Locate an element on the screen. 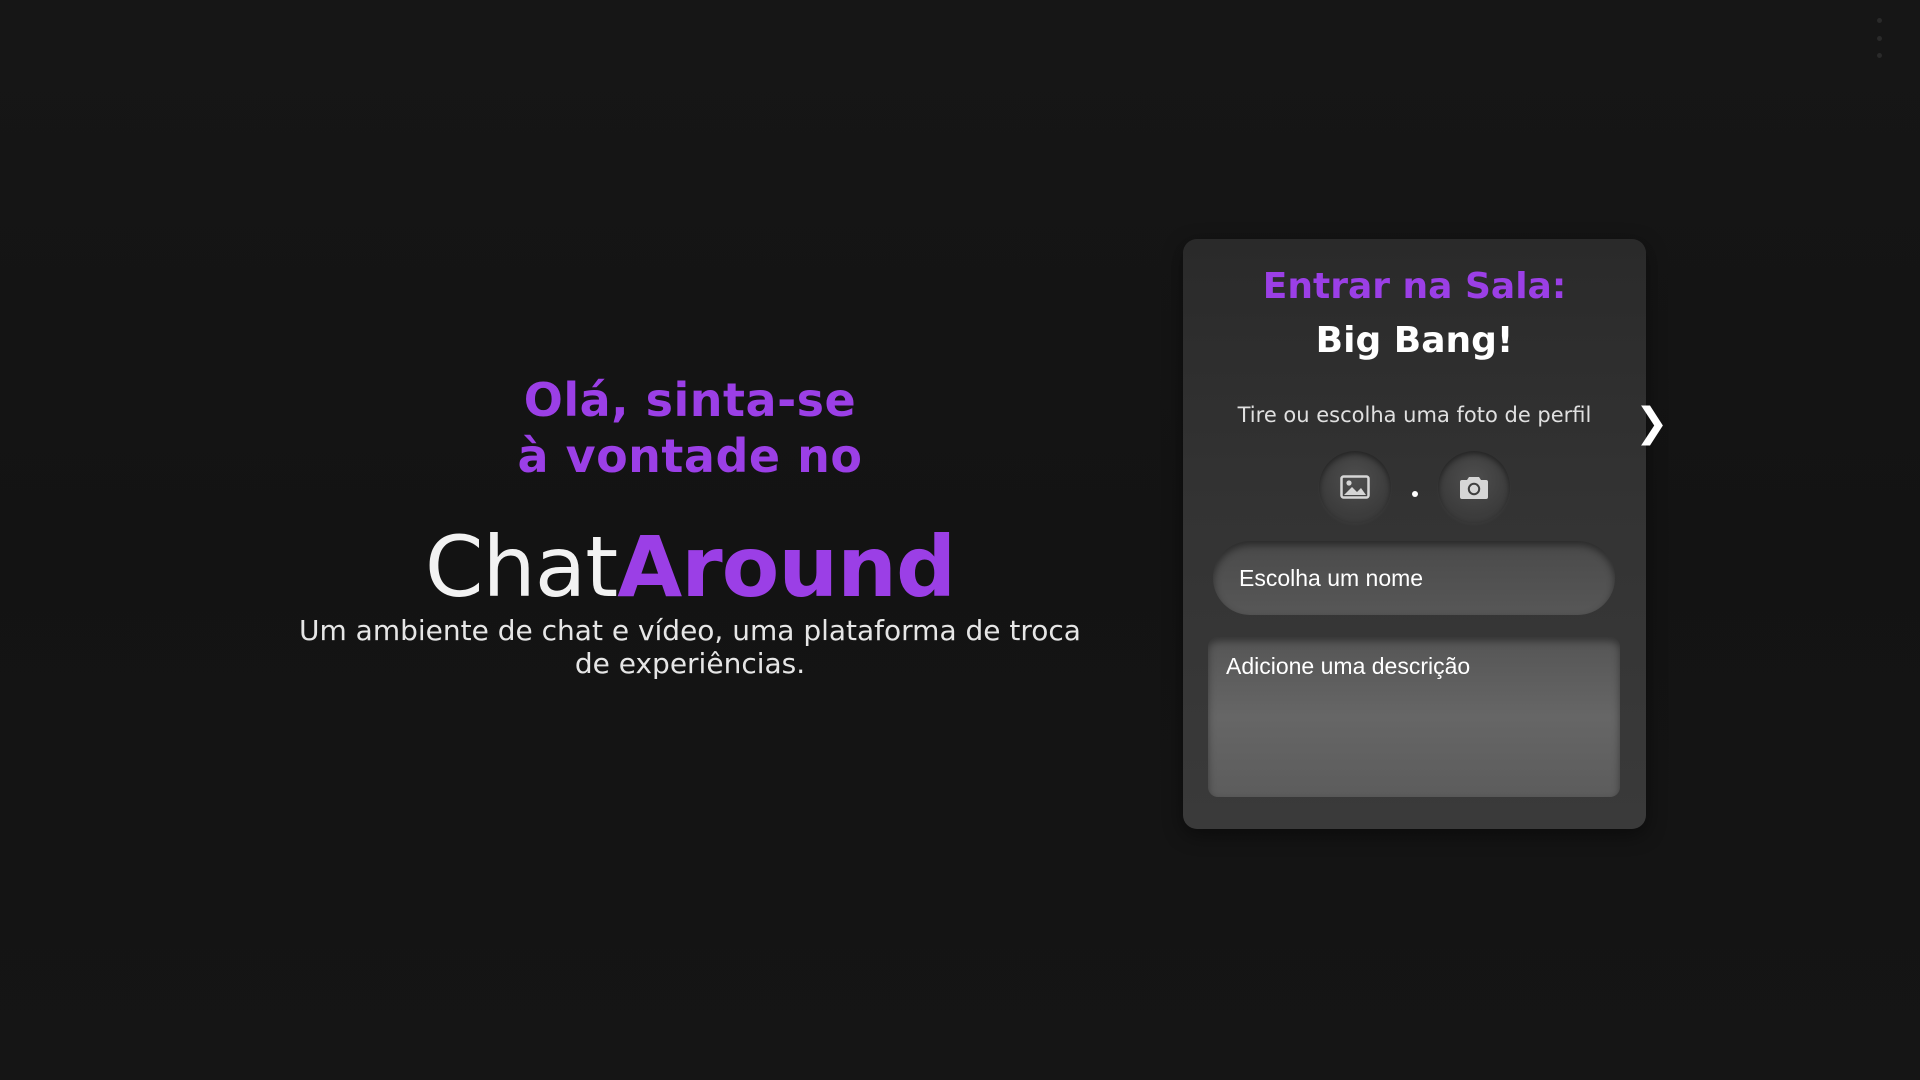 The width and height of the screenshot is (1920, 1080). photo-separator-dot is located at coordinates (1415, 494).